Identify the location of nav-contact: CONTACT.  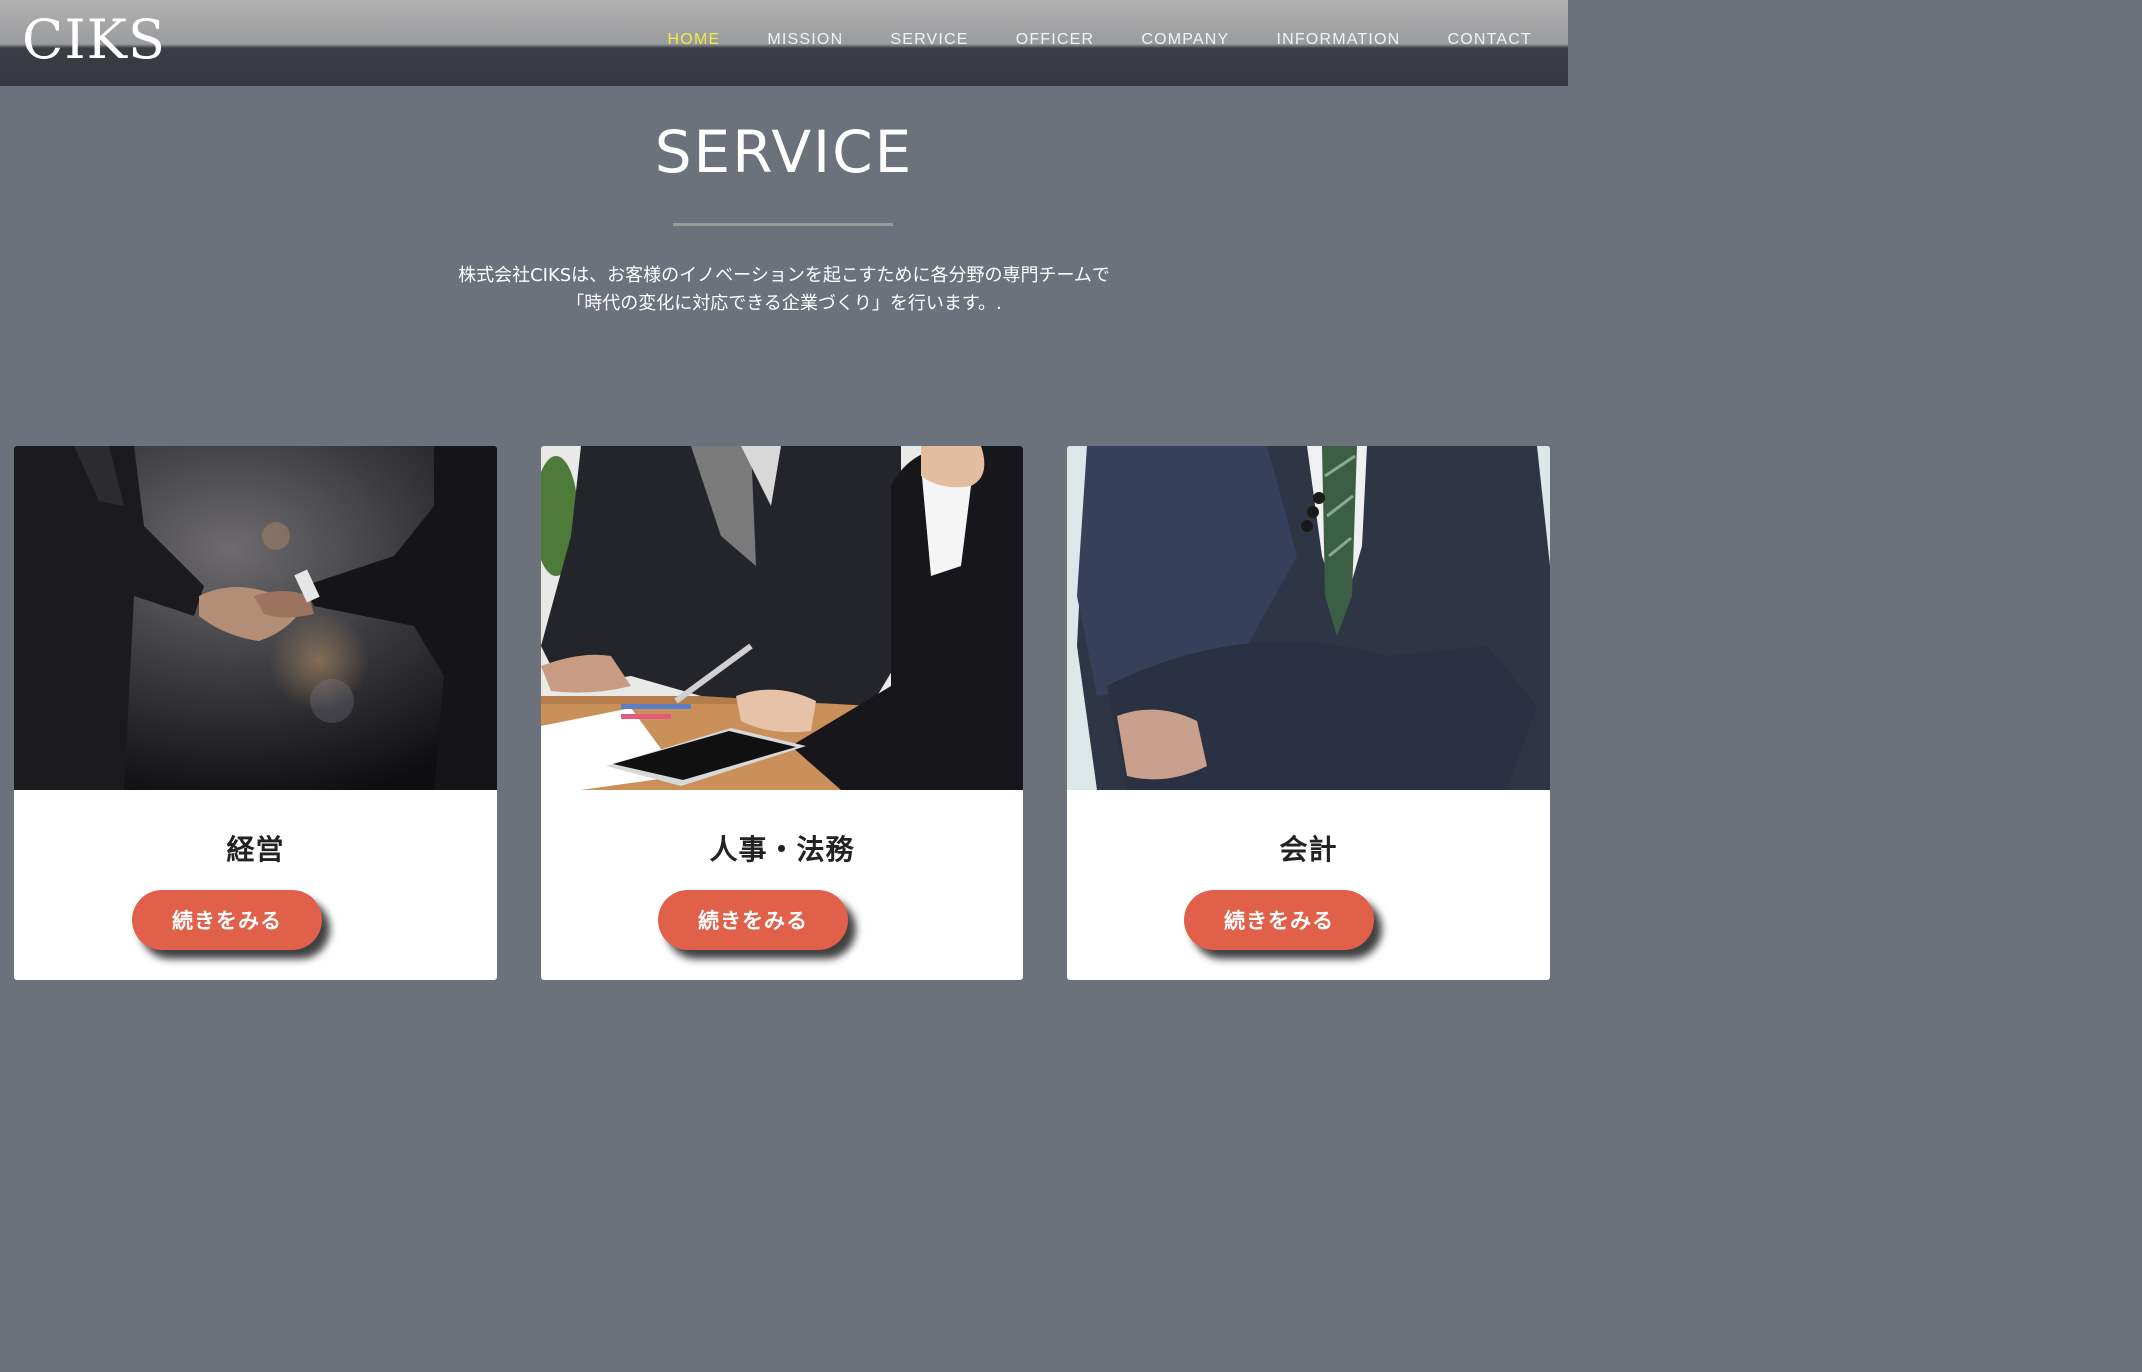
(1496, 40).